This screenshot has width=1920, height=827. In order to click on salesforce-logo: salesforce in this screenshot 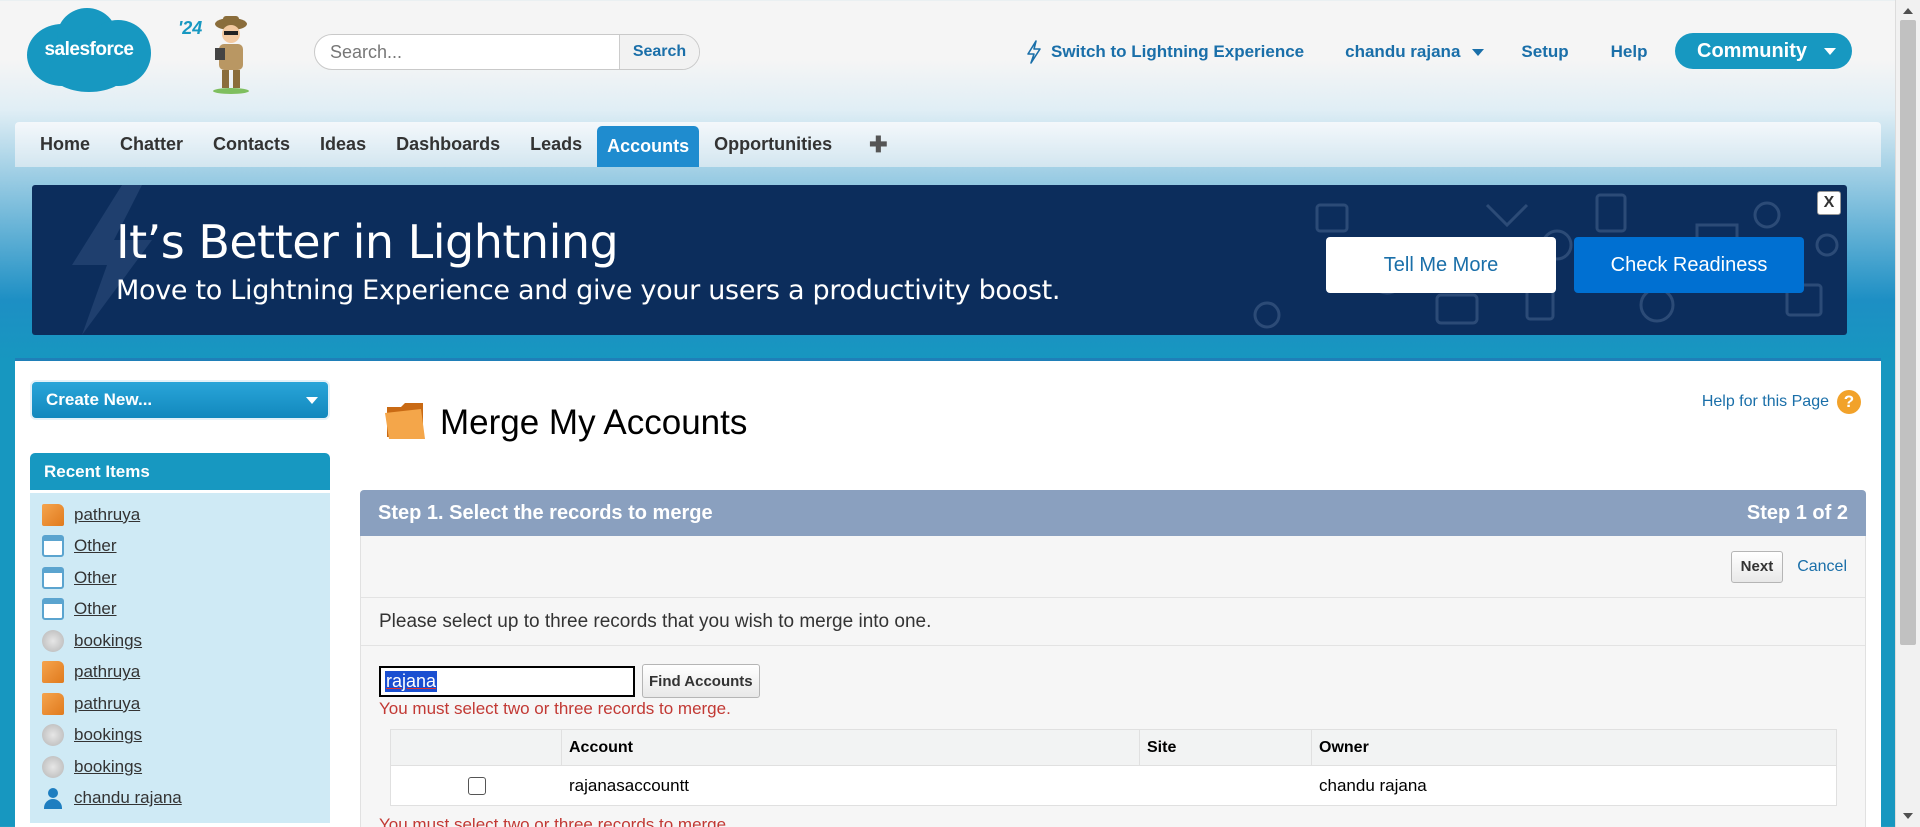, I will do `click(89, 49)`.